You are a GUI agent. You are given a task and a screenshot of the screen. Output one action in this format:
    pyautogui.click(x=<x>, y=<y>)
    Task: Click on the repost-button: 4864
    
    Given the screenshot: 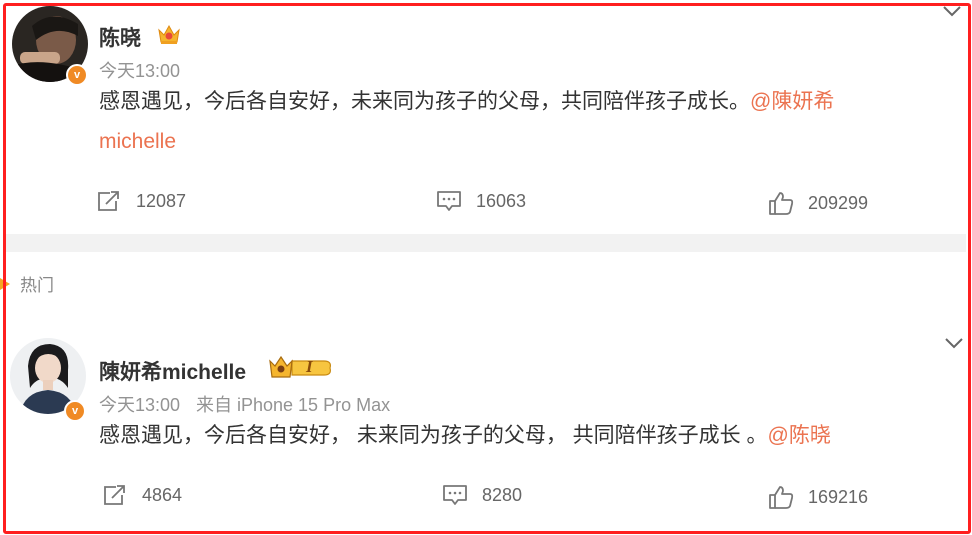 What is the action you would take?
    pyautogui.click(x=142, y=495)
    